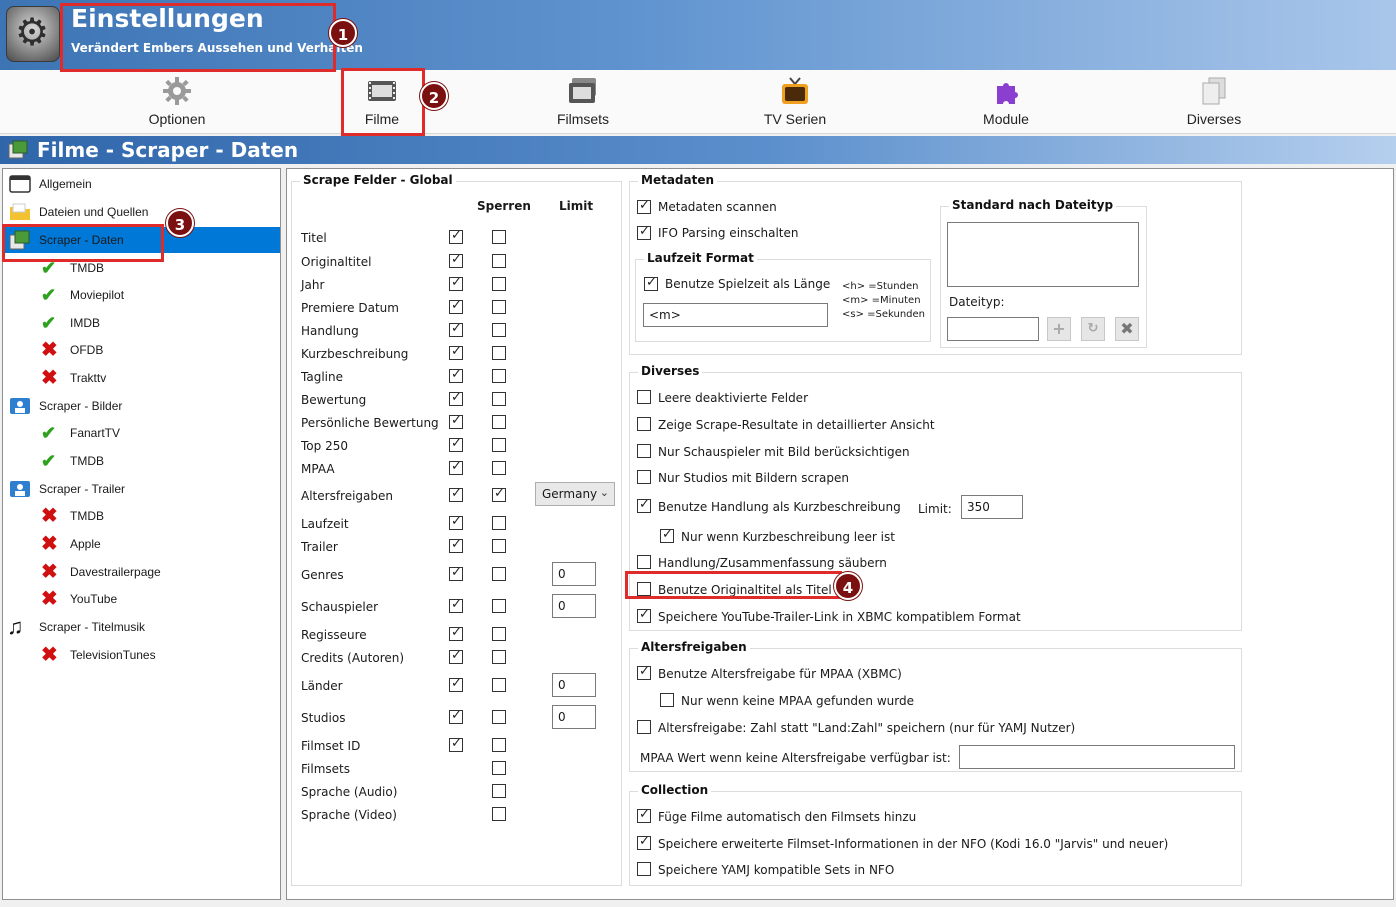 The height and width of the screenshot is (907, 1396). What do you see at coordinates (644, 815) in the screenshot?
I see `filmsets-auto-checkbox` at bounding box center [644, 815].